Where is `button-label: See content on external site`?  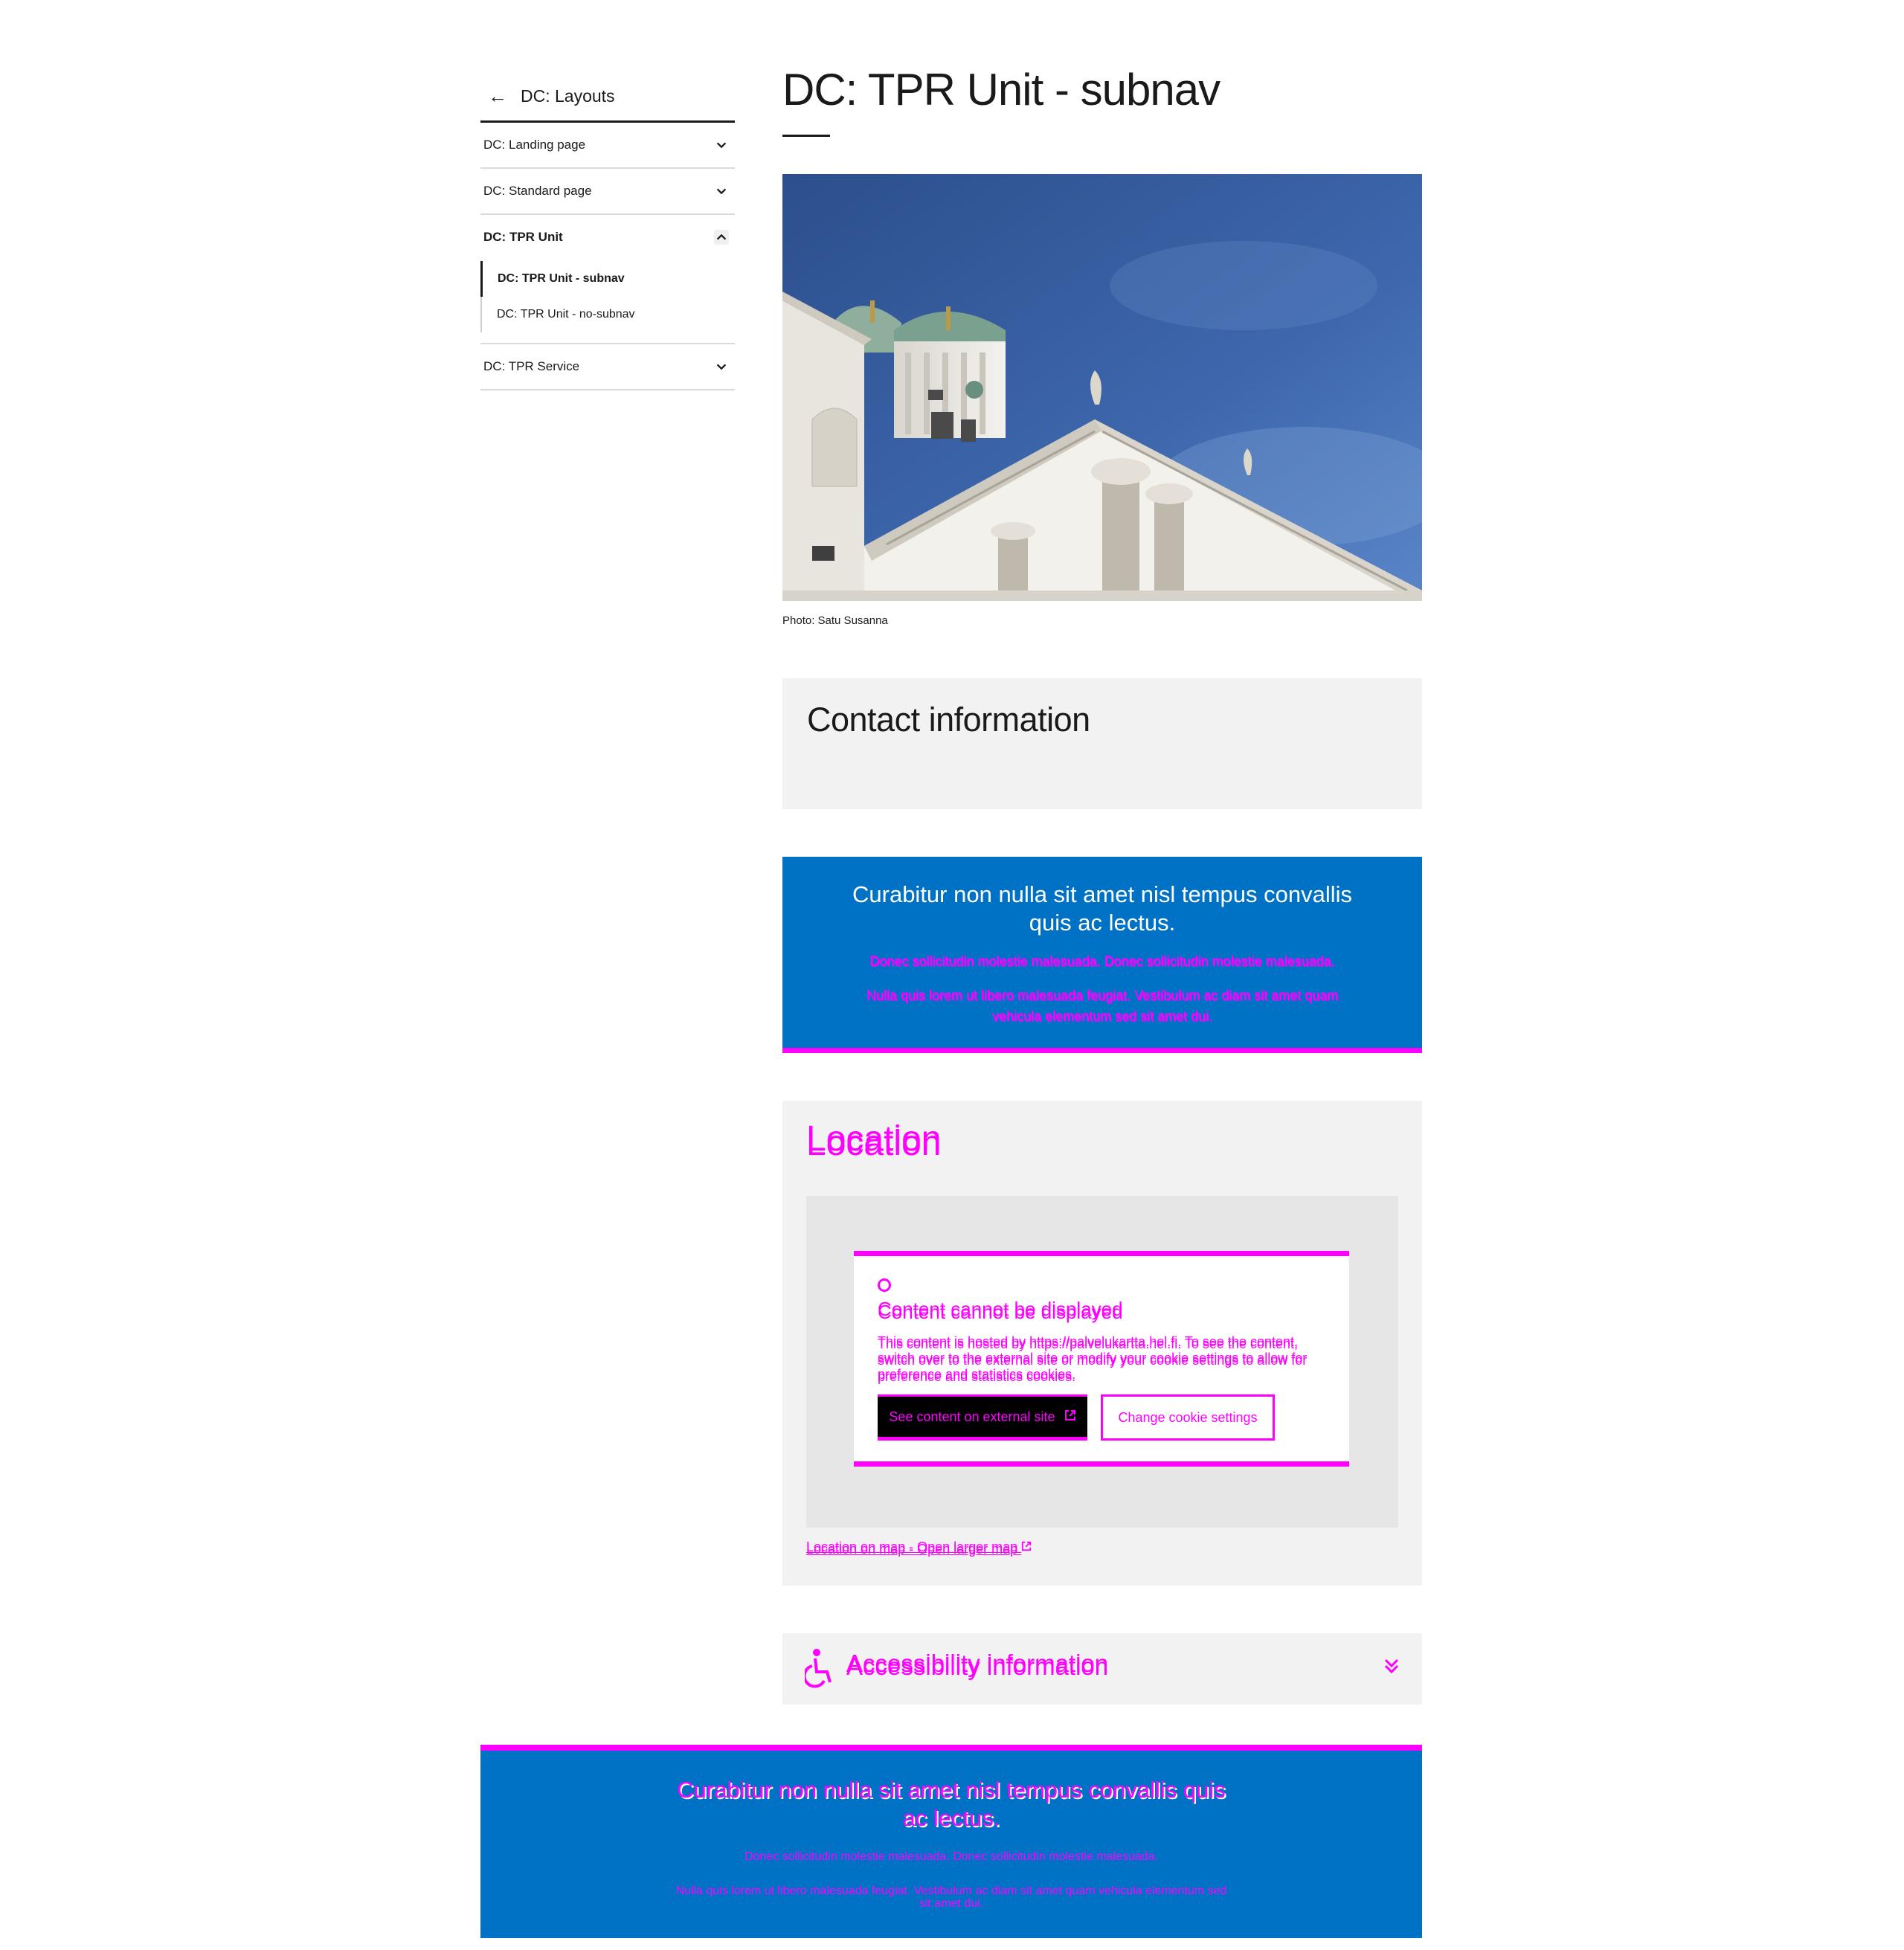
button-label: See content on external site is located at coordinates (972, 1416).